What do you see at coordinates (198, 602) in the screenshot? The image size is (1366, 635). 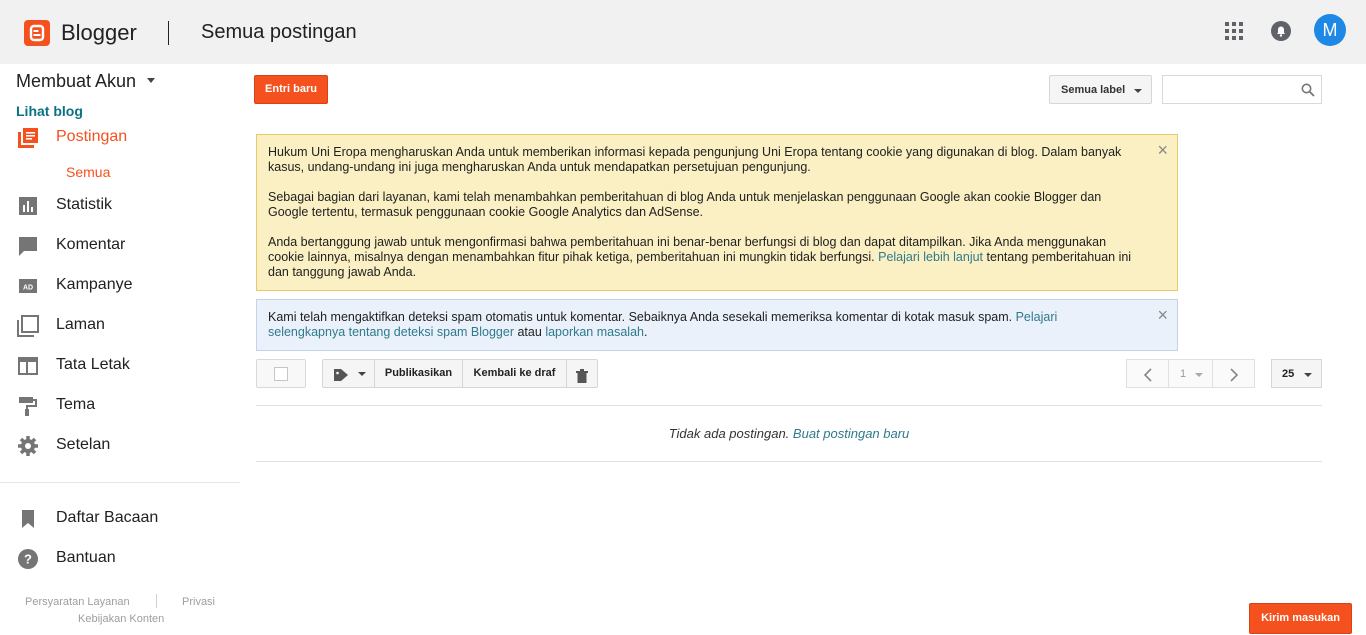 I see `privacy-link: Privasi` at bounding box center [198, 602].